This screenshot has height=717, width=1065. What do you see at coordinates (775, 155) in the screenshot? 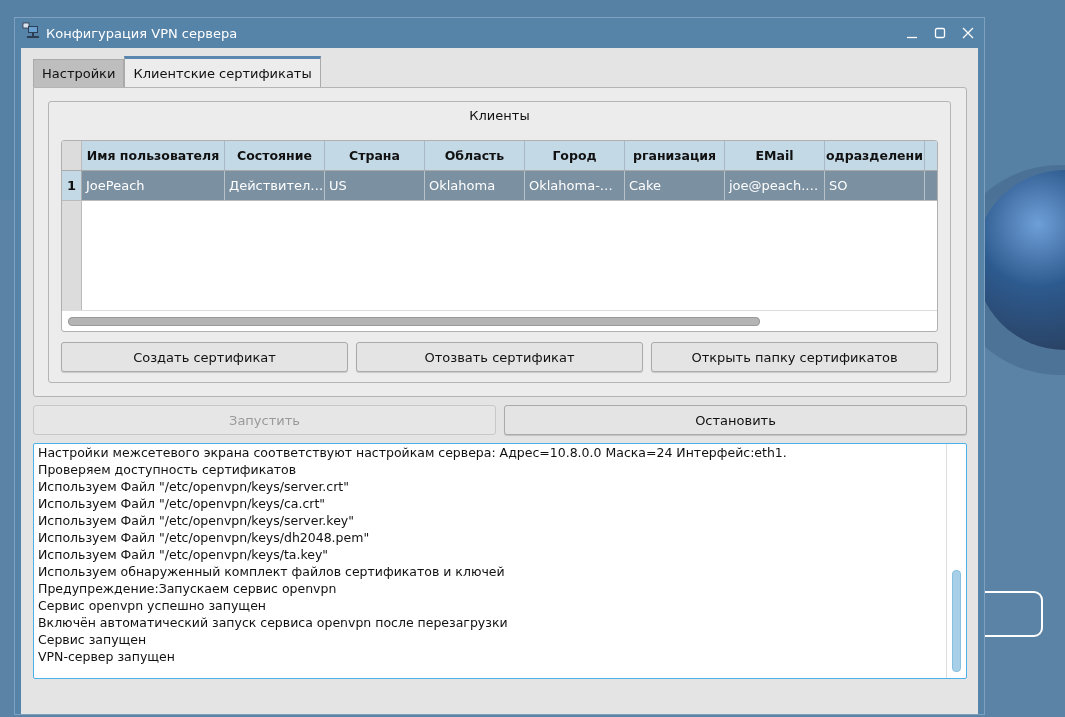
I see `column-header: EMail` at bounding box center [775, 155].